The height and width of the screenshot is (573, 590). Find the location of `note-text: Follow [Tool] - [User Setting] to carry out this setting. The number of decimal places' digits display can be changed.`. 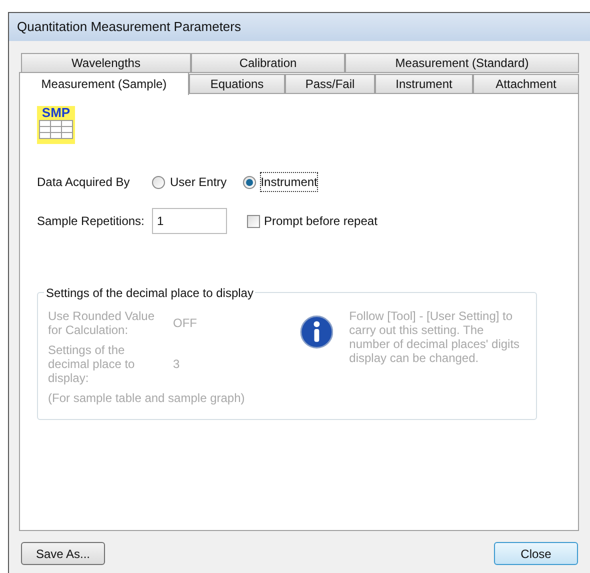

note-text: Follow [Tool] - [User Setting] to carry out this setting. The number of decimal places' digits display can be changed. is located at coordinates (435, 338).